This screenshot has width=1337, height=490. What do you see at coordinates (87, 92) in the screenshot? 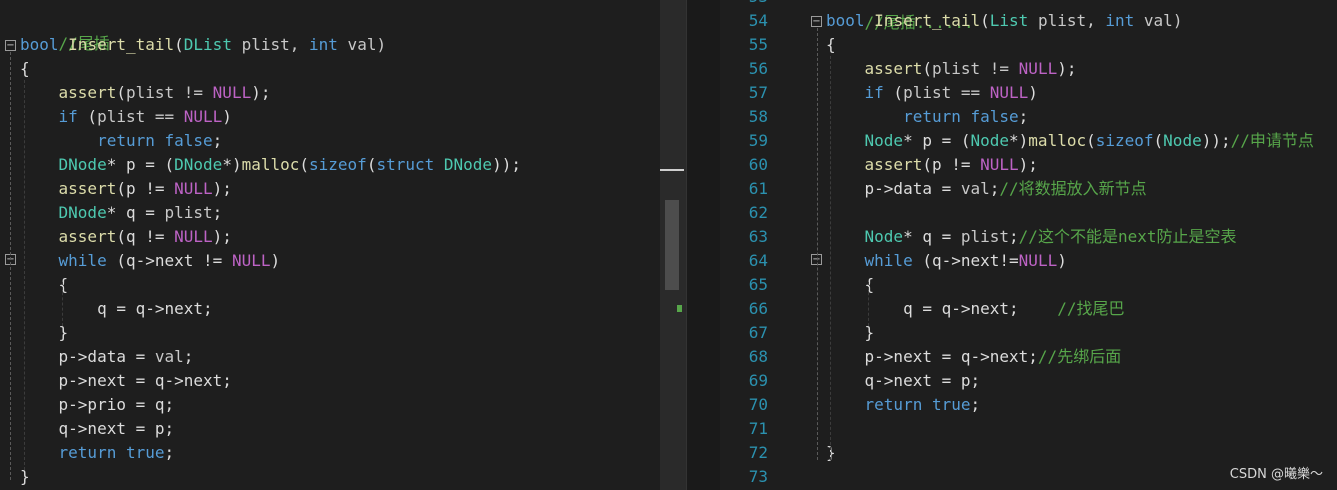
I see `code-token: assert` at bounding box center [87, 92].